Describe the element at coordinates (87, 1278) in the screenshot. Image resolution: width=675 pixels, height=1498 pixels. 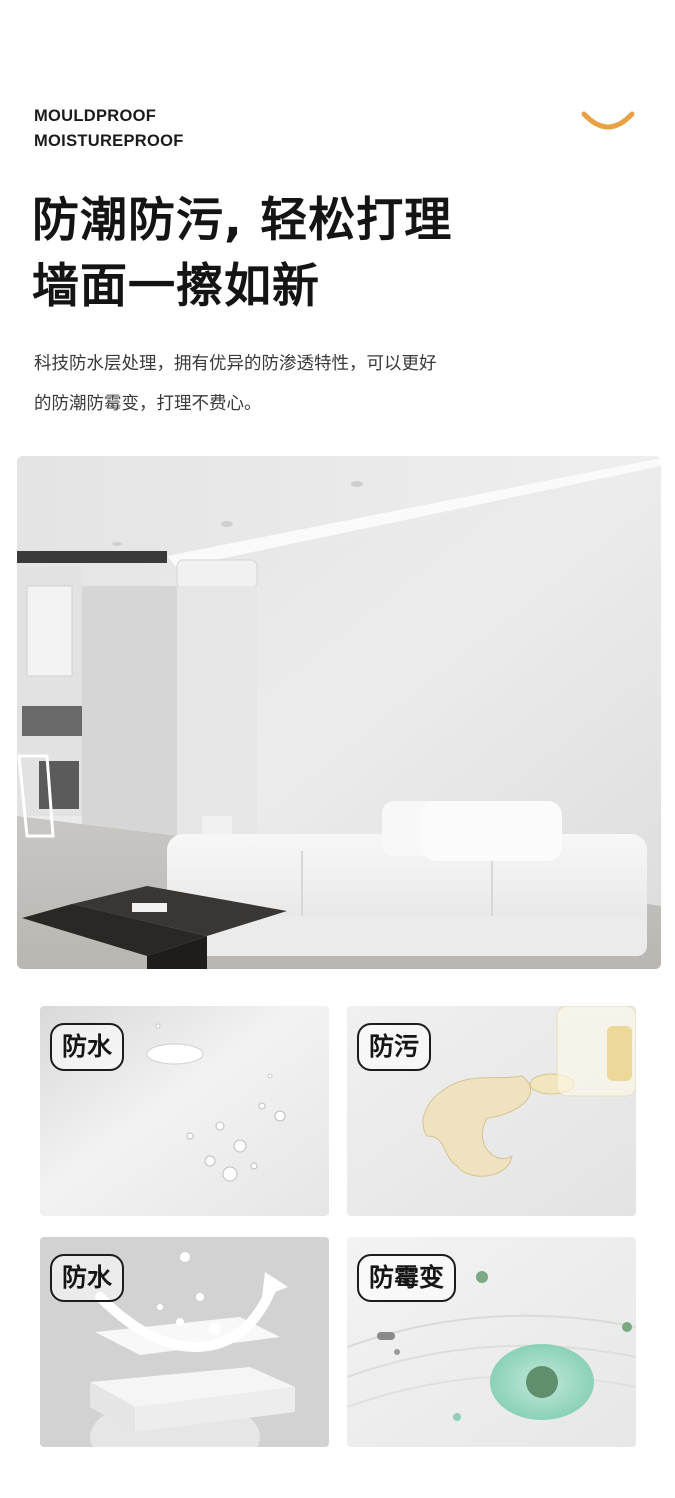
I see `feature-badge-waterproof-2: 防水` at that location.